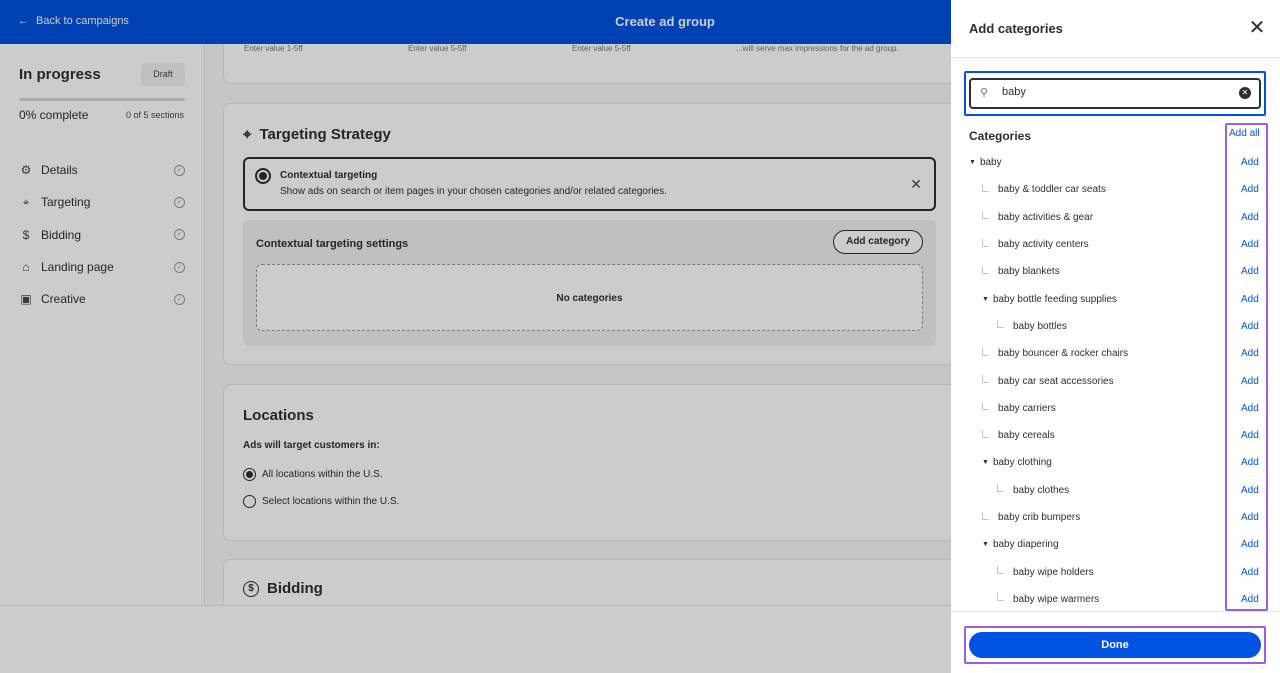  Describe the element at coordinates (1115, 599) in the screenshot. I see `category-row: baby wipe warmers Add` at that location.